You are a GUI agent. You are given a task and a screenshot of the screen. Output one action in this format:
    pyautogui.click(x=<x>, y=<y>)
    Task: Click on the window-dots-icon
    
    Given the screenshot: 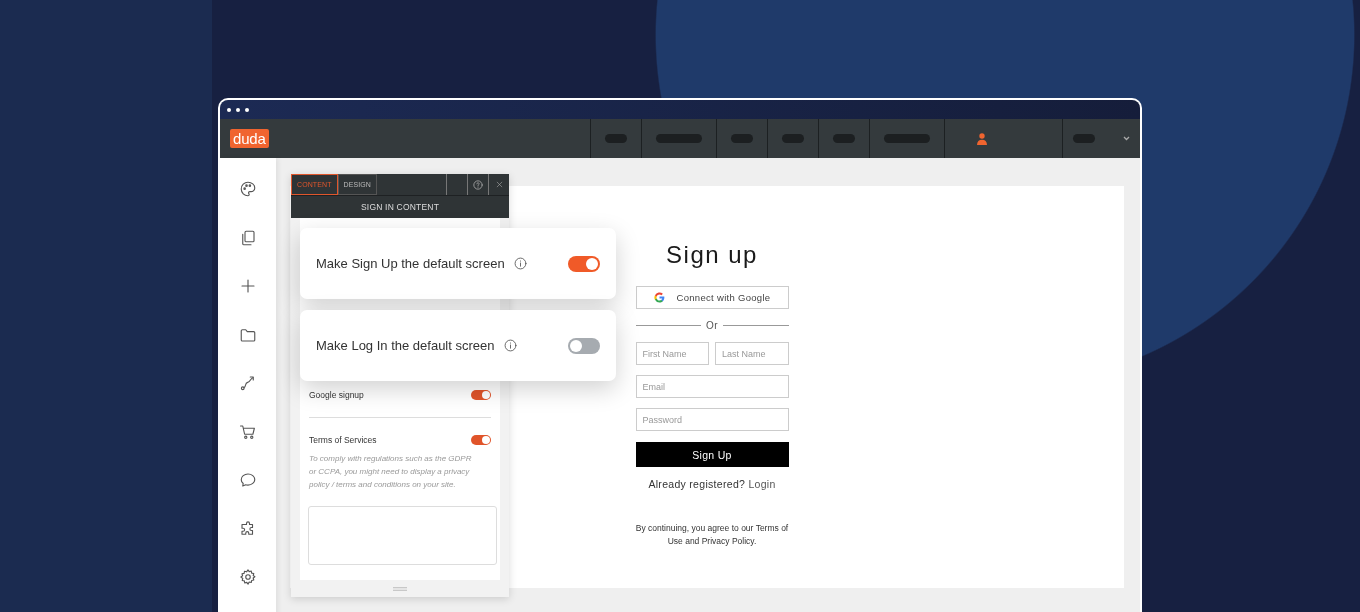 What is the action you would take?
    pyautogui.click(x=238, y=109)
    